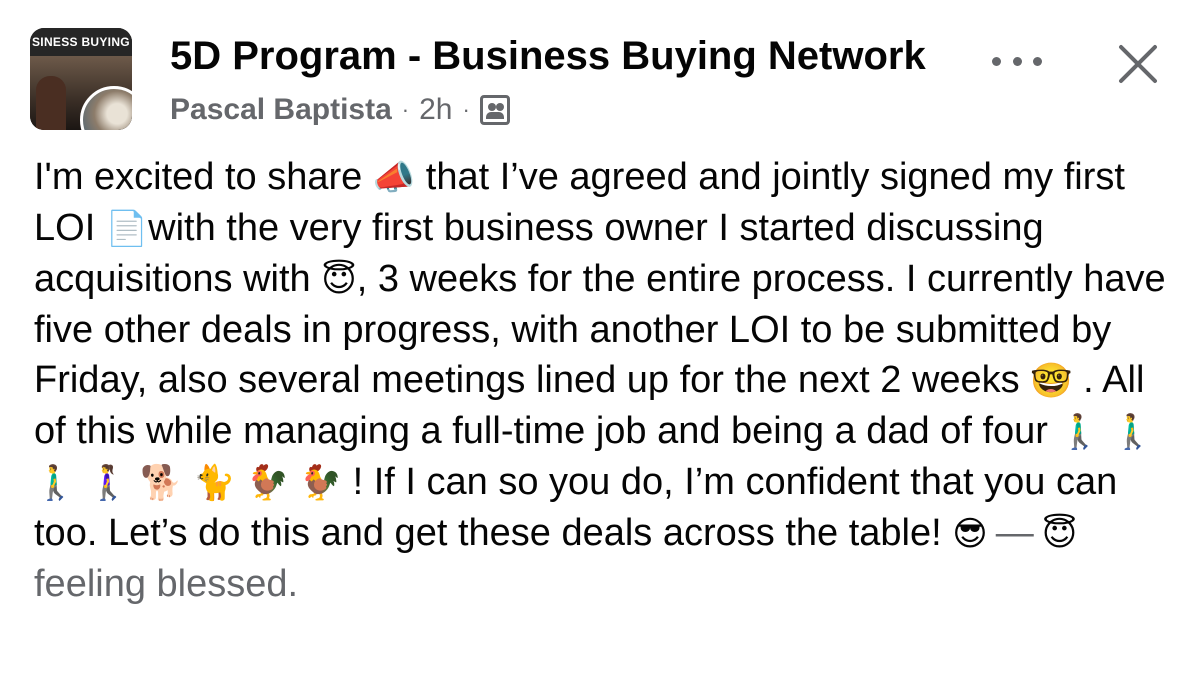  I want to click on group-avatar: SINESS BUYING NET, so click(81, 79).